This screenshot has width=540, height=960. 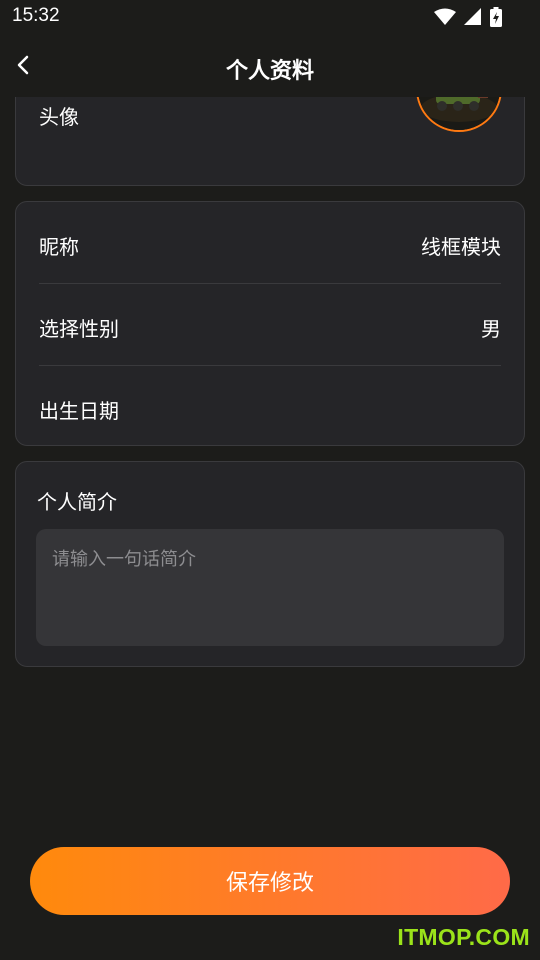 I want to click on gender-row: 选择性别 男, so click(x=270, y=325).